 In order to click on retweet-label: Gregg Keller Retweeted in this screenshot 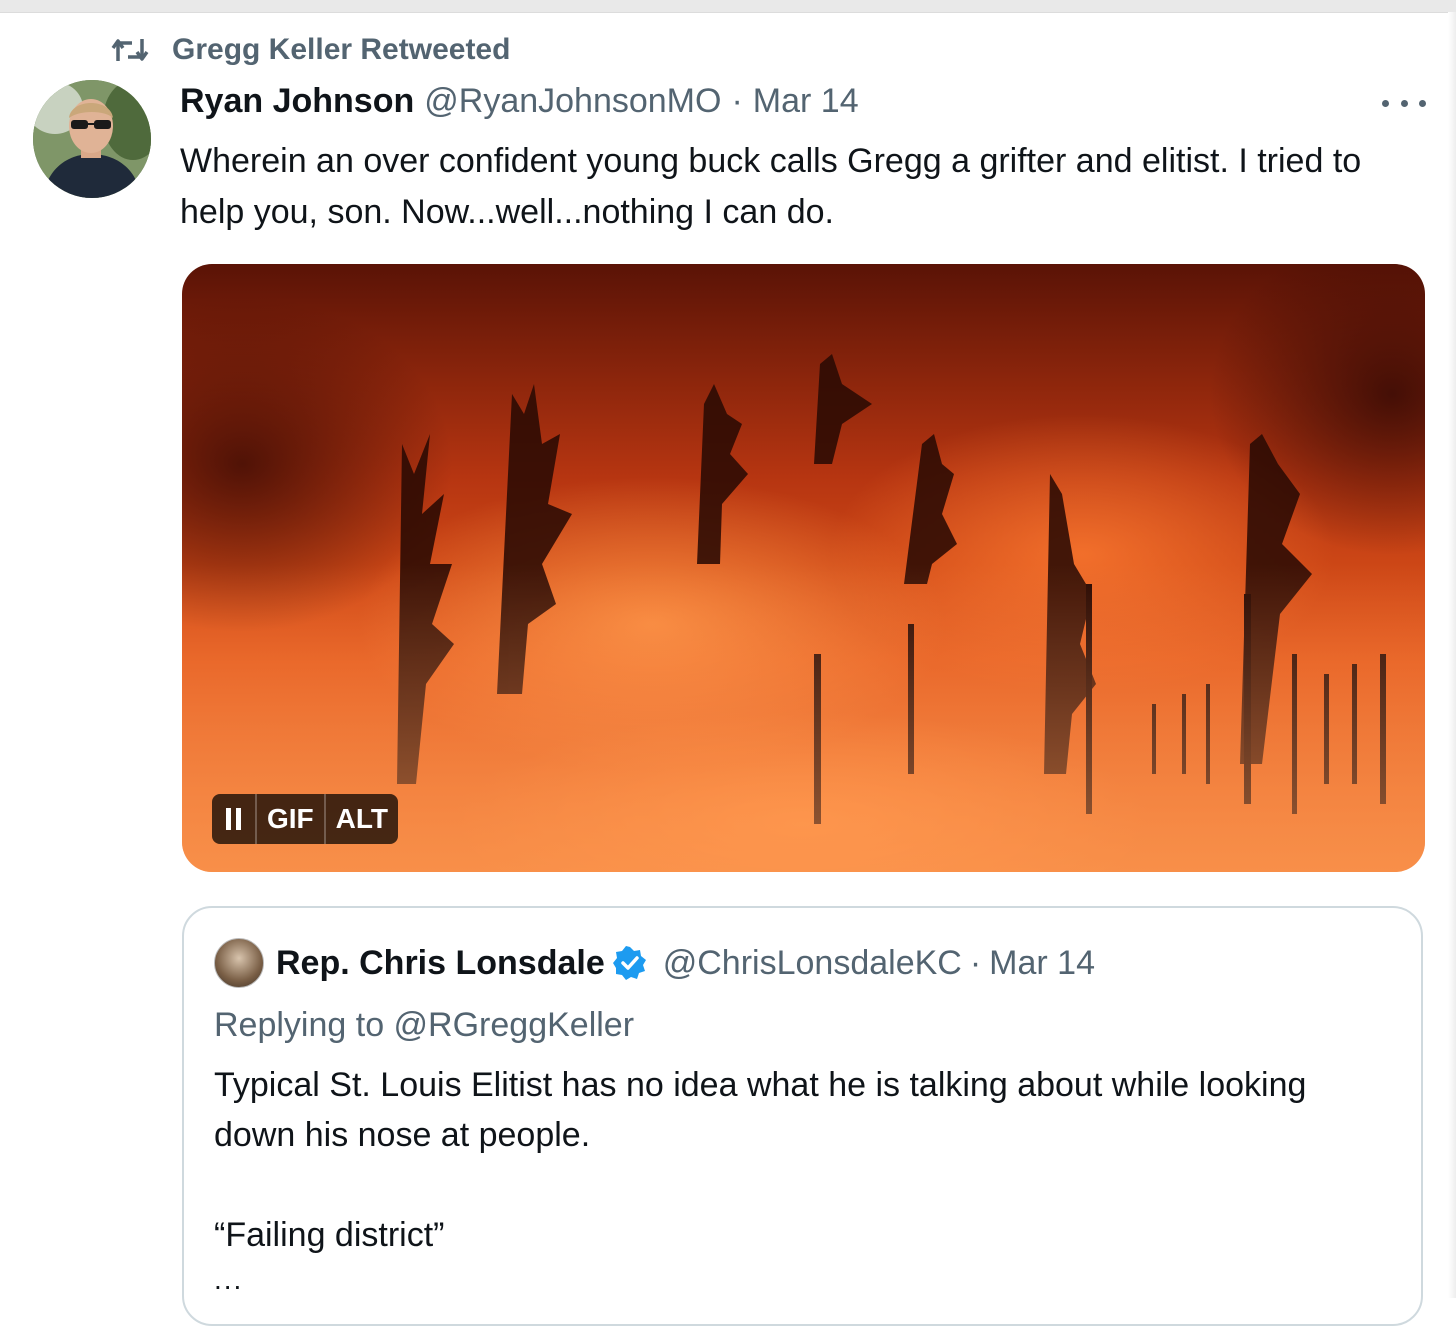, I will do `click(341, 50)`.